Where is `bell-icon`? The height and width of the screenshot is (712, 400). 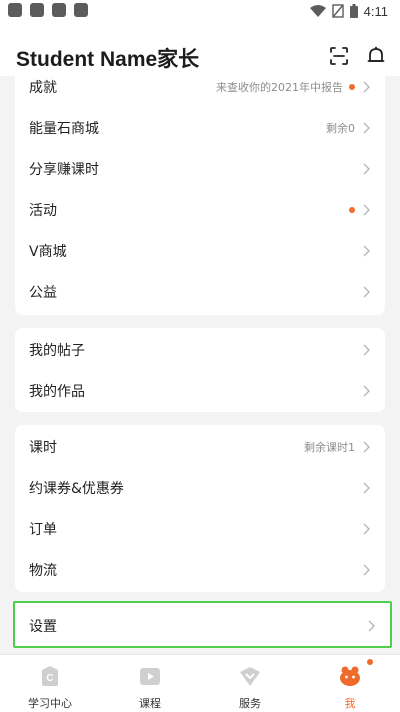
bell-icon is located at coordinates (376, 56).